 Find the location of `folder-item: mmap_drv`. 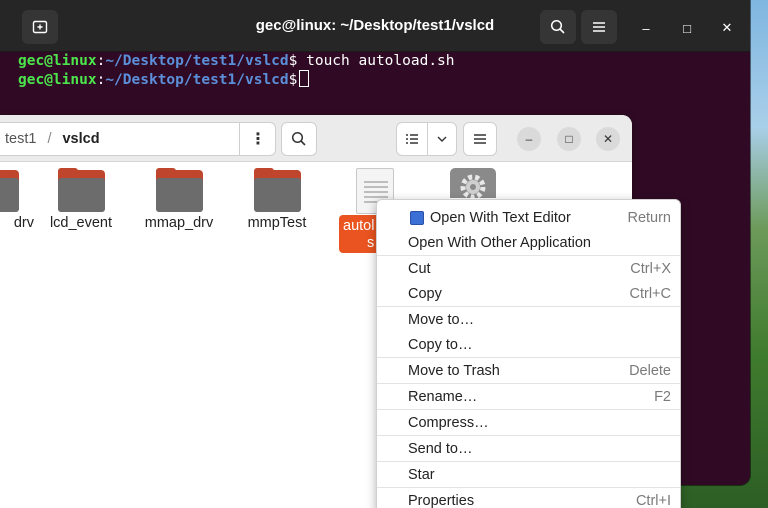

folder-item: mmap_drv is located at coordinates (179, 199).